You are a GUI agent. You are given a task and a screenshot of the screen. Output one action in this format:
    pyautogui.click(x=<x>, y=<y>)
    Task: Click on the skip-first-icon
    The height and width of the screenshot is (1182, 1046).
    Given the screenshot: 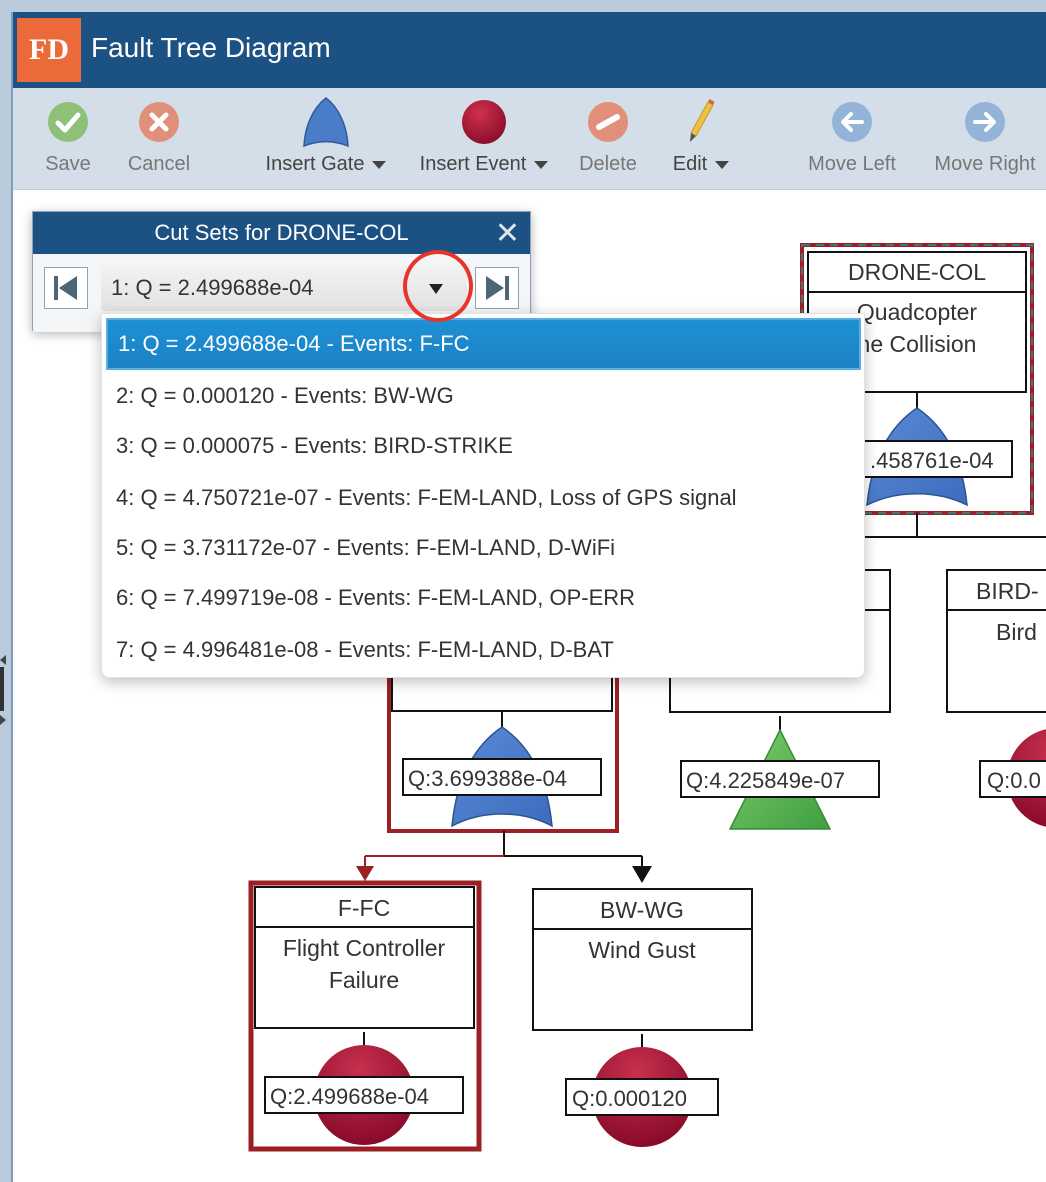 What is the action you would take?
    pyautogui.click(x=65, y=288)
    